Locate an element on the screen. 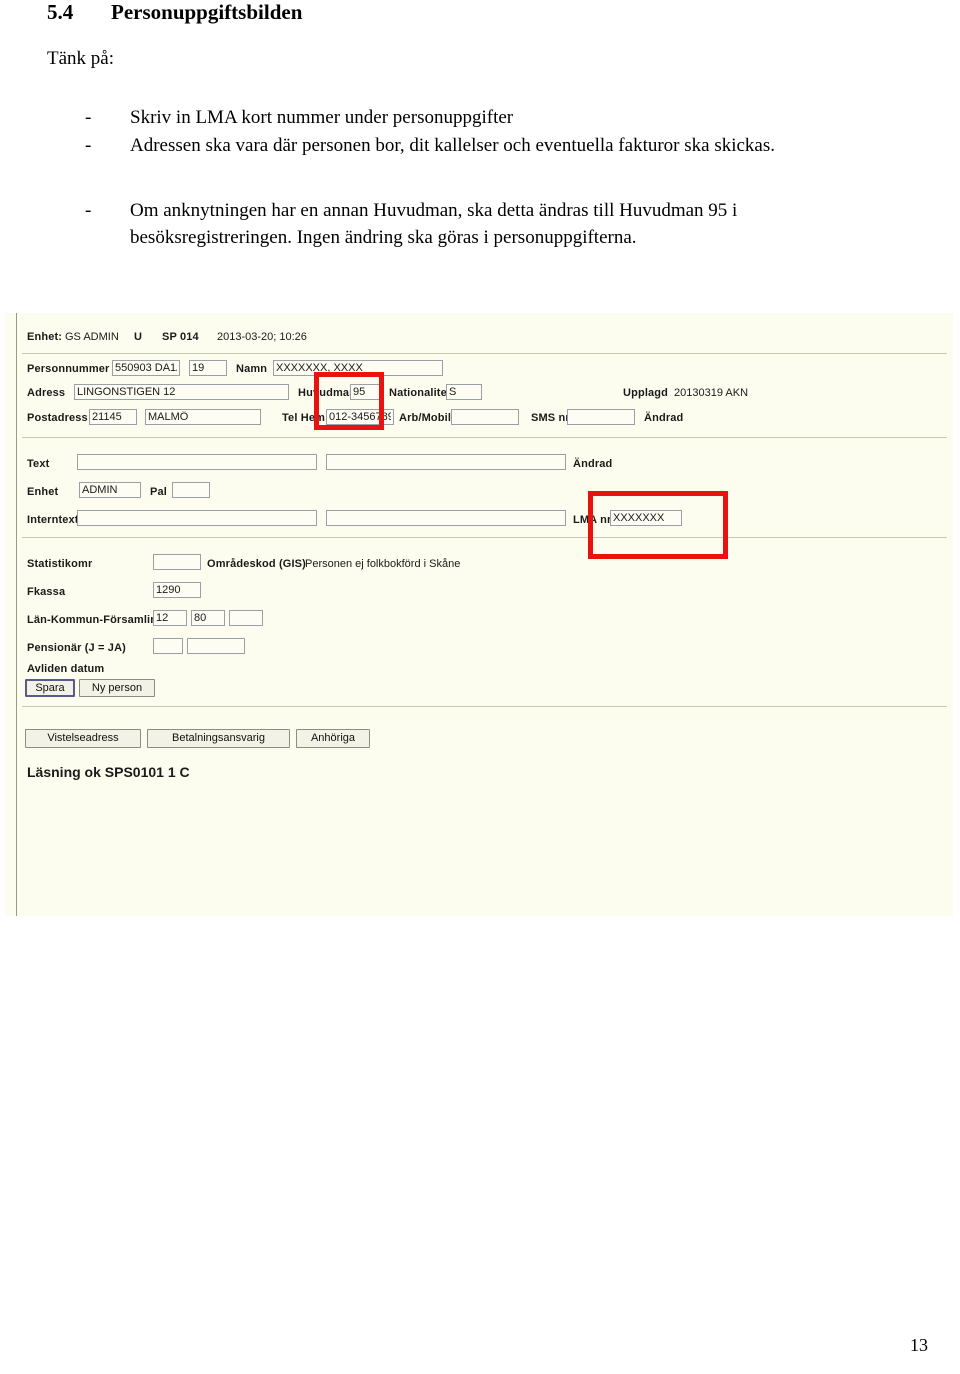  upplagd-label: Upplagd is located at coordinates (646, 393).